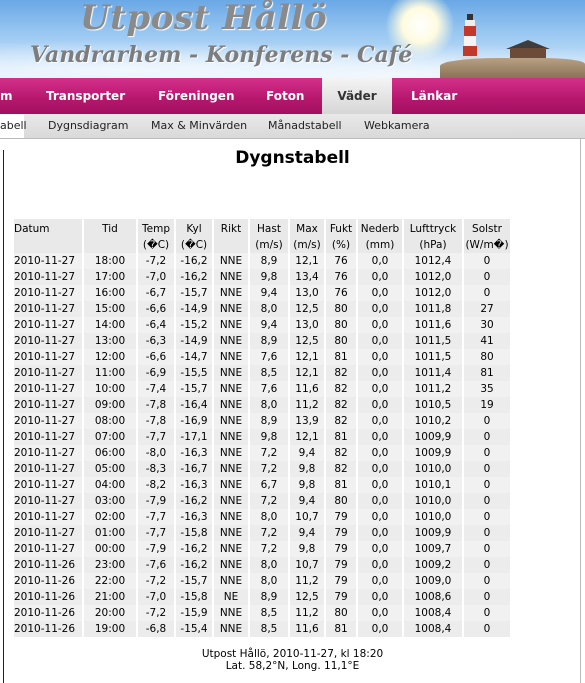 The width and height of the screenshot is (585, 683). I want to click on table-cell: -7,4, so click(157, 389).